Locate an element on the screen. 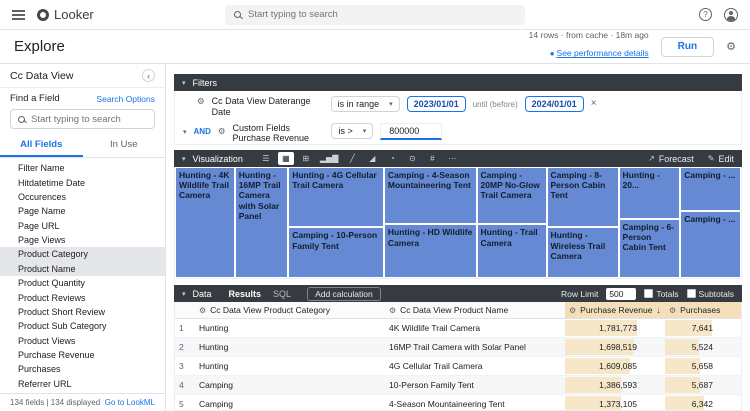 This screenshot has width=750, height=411. field-item: Referrer URL is located at coordinates (82, 384).